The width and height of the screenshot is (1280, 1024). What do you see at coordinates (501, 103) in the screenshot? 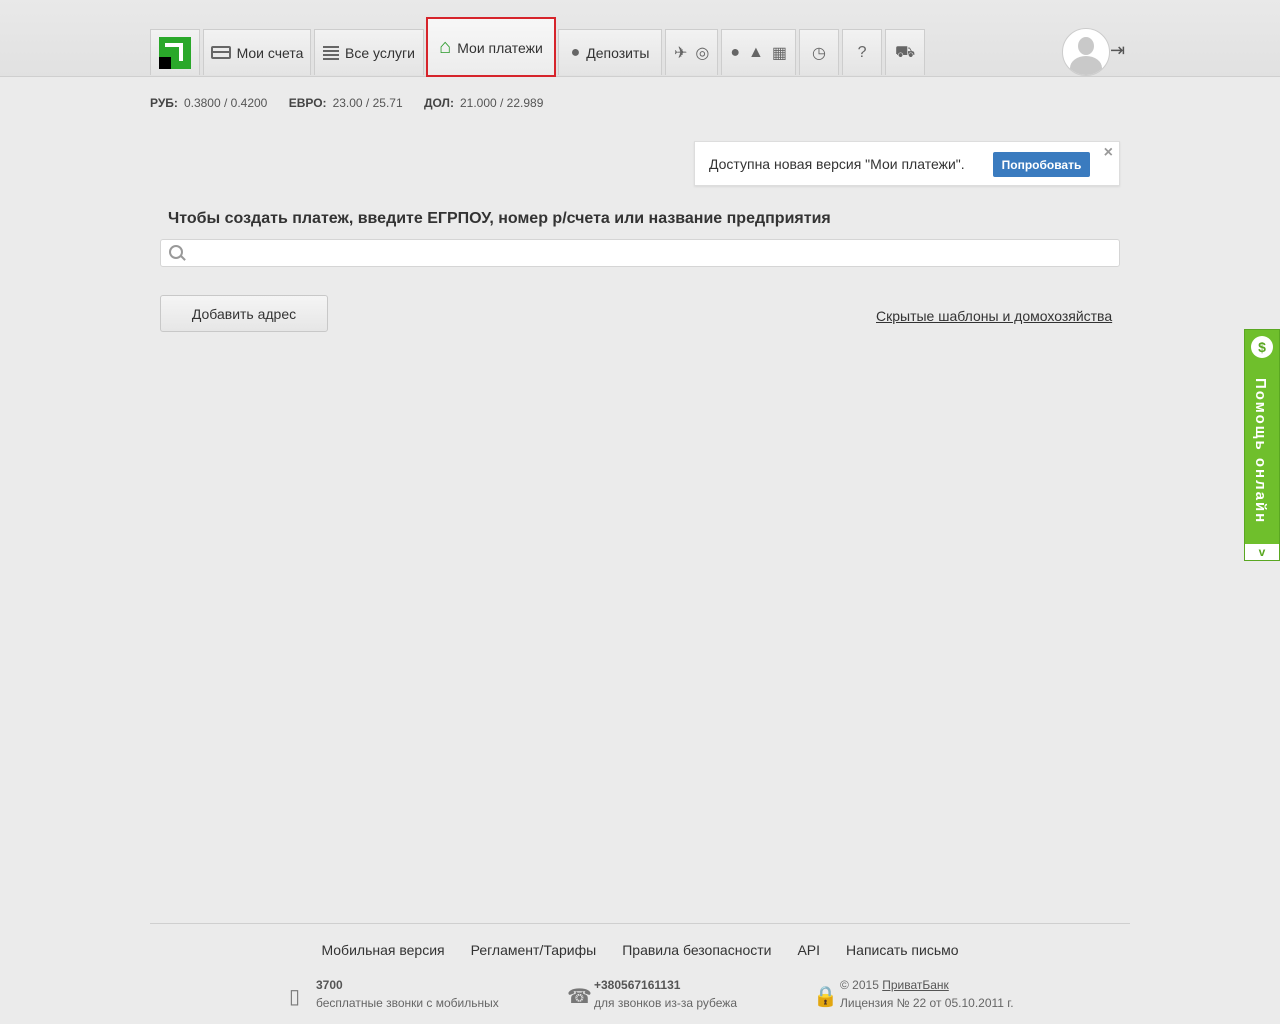
I see `usd-value: 21.000 / 22.989` at bounding box center [501, 103].